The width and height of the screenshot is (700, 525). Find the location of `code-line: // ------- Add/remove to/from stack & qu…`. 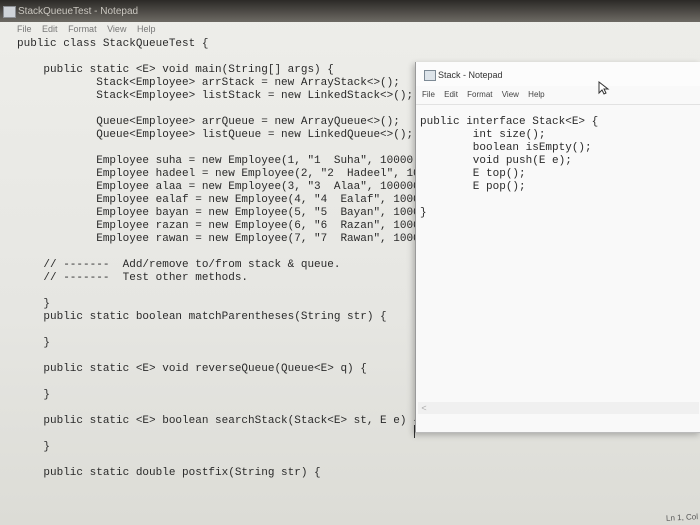

code-line: // ------- Add/remove to/from stack & qu… is located at coordinates (179, 265).